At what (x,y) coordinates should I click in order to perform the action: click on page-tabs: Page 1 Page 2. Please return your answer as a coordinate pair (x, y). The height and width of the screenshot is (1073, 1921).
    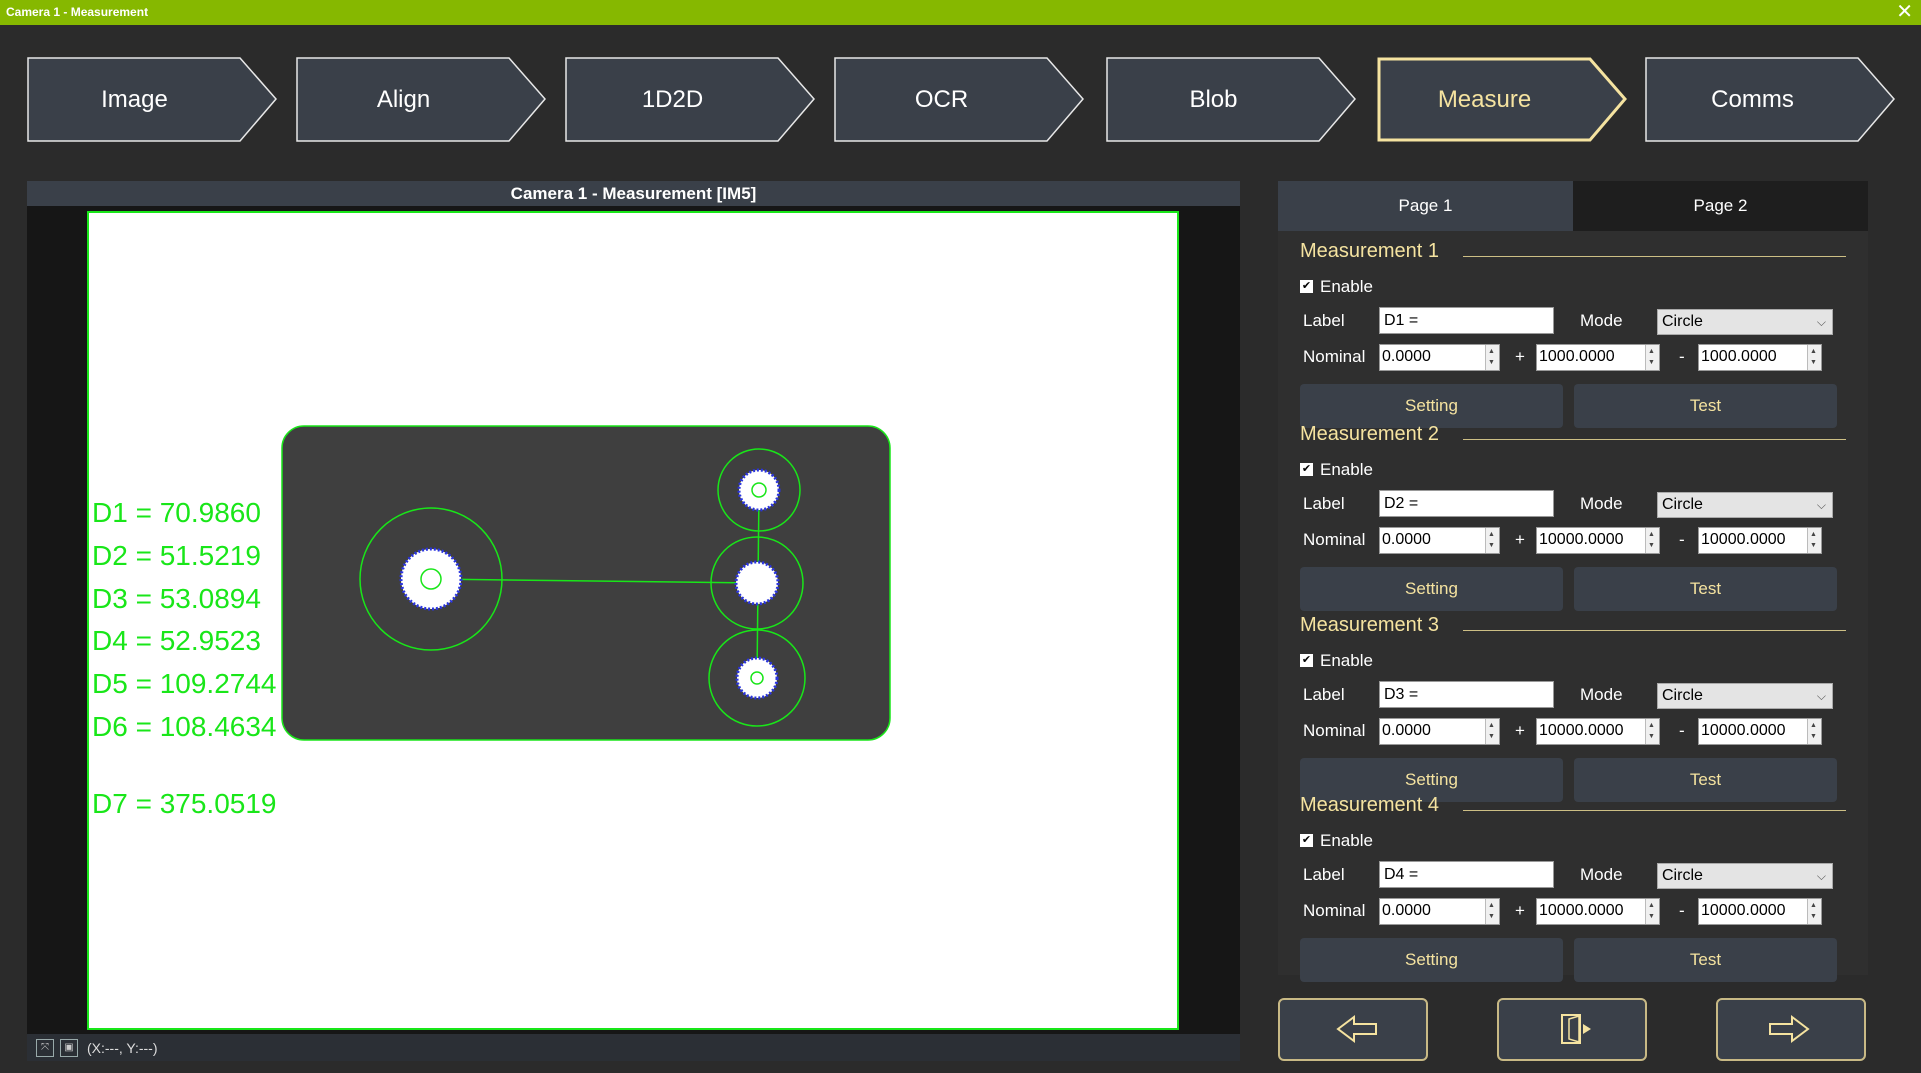
    Looking at the image, I should click on (1573, 206).